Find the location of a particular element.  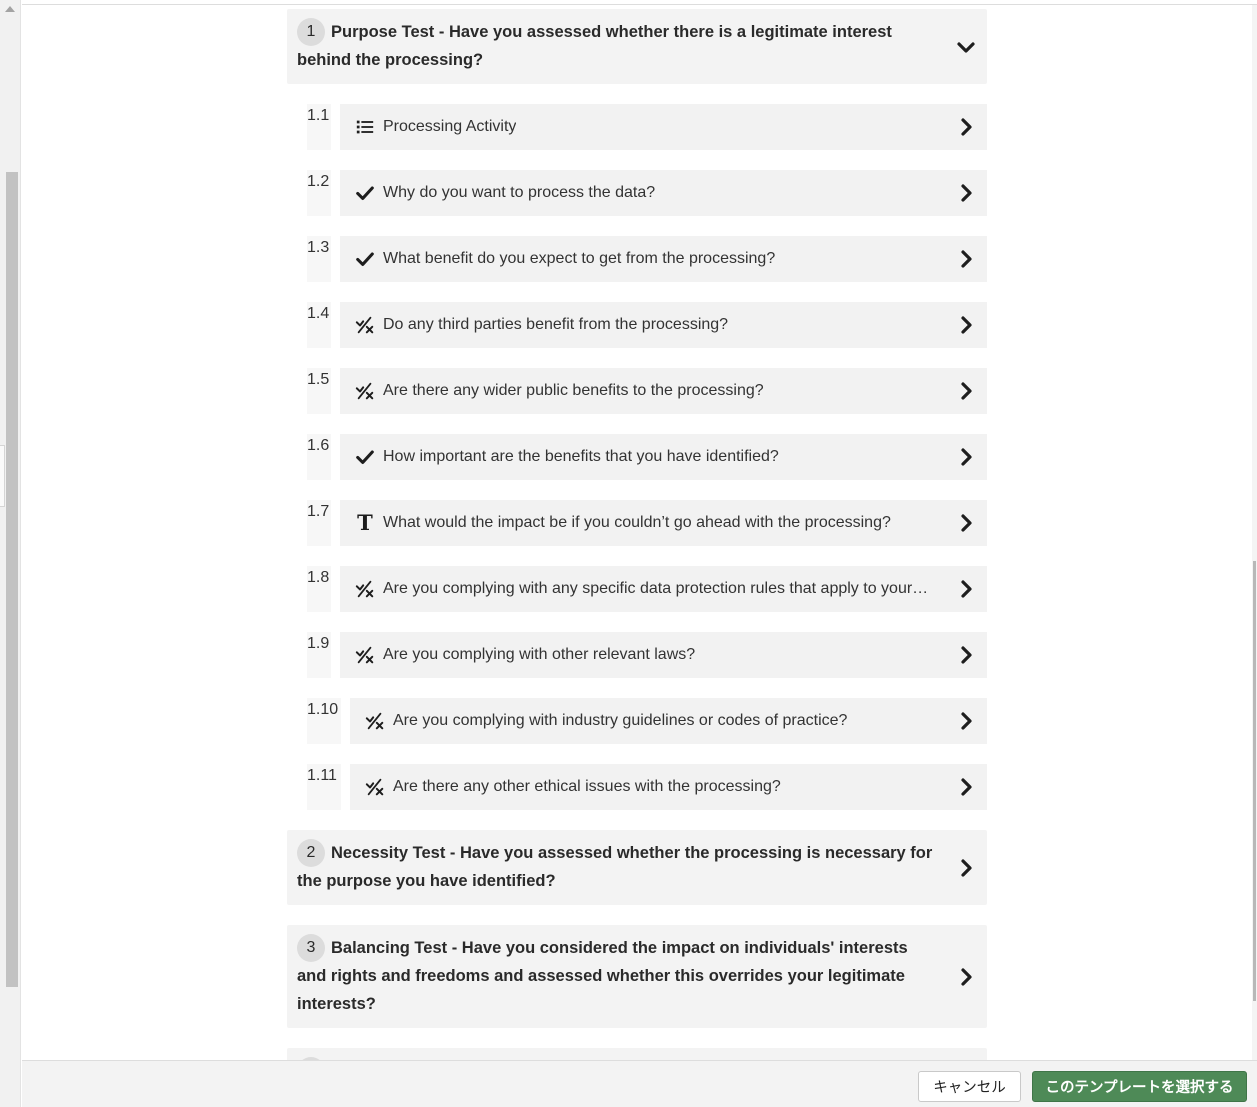

item-number-label: 1.10 is located at coordinates (323, 709).